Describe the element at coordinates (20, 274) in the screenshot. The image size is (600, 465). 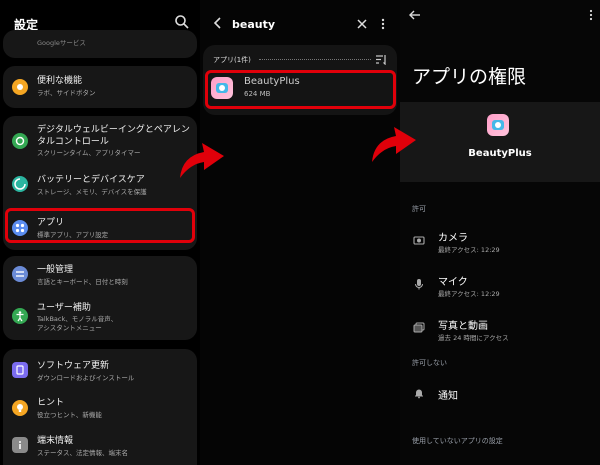
I see `sliders-icon` at that location.